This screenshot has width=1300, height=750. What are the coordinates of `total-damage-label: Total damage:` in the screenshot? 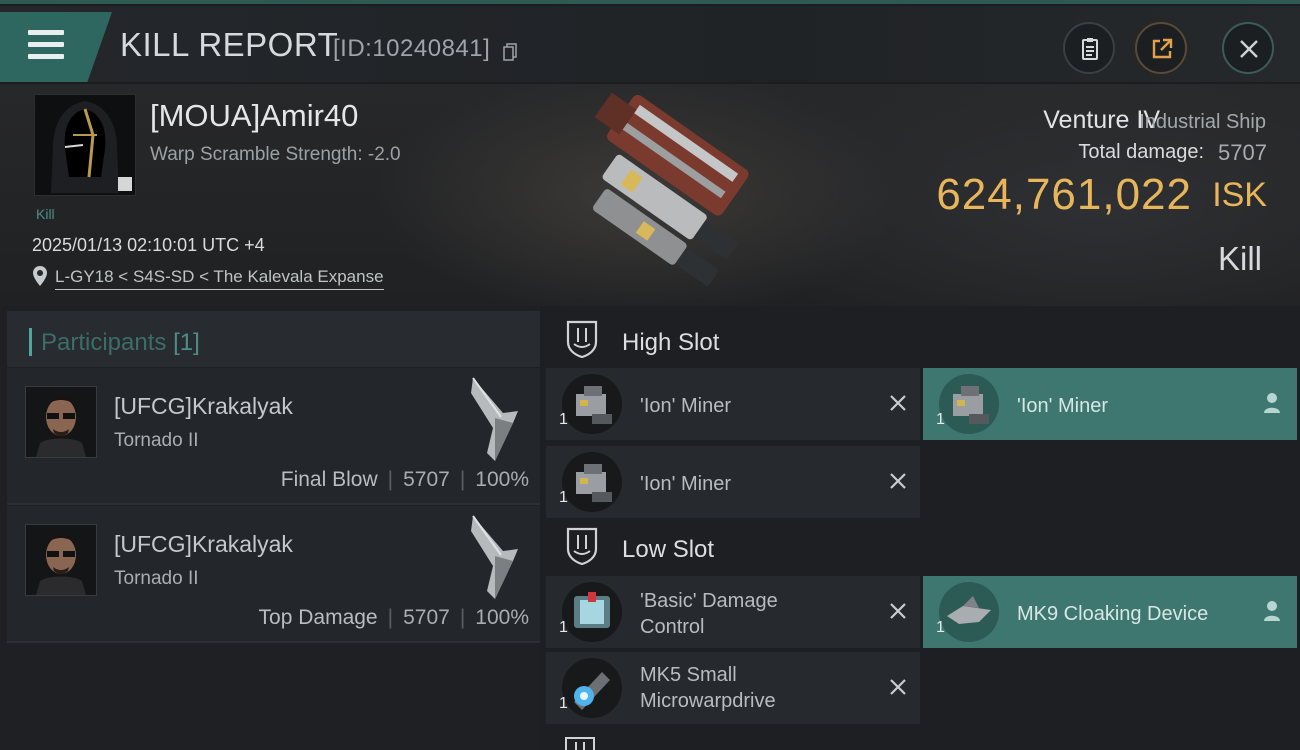 It's located at (1141, 152).